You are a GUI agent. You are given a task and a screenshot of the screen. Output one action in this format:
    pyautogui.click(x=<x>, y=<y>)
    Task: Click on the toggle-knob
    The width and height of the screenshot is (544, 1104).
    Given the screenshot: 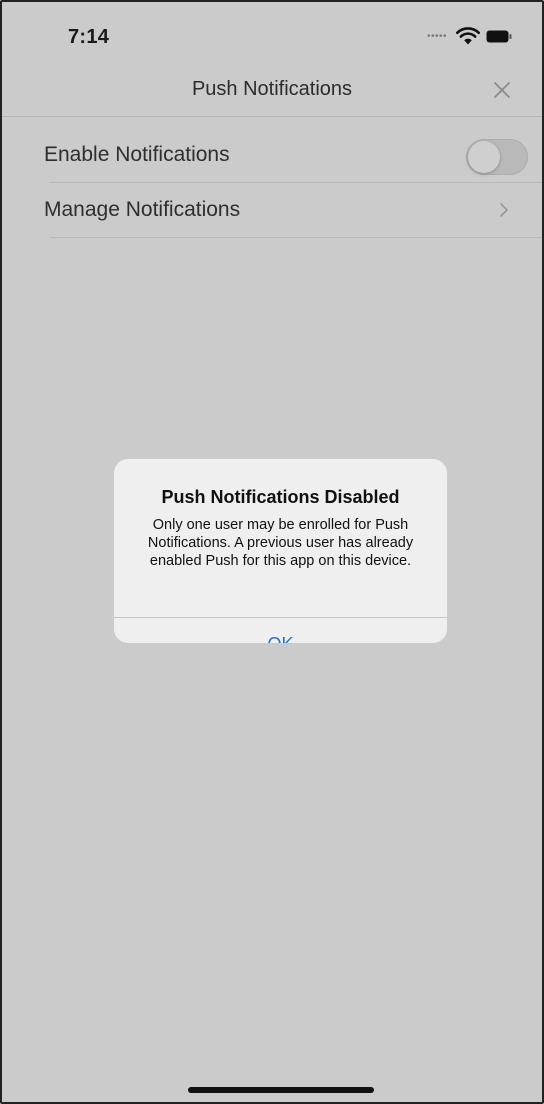 What is the action you would take?
    pyautogui.click(x=484, y=157)
    